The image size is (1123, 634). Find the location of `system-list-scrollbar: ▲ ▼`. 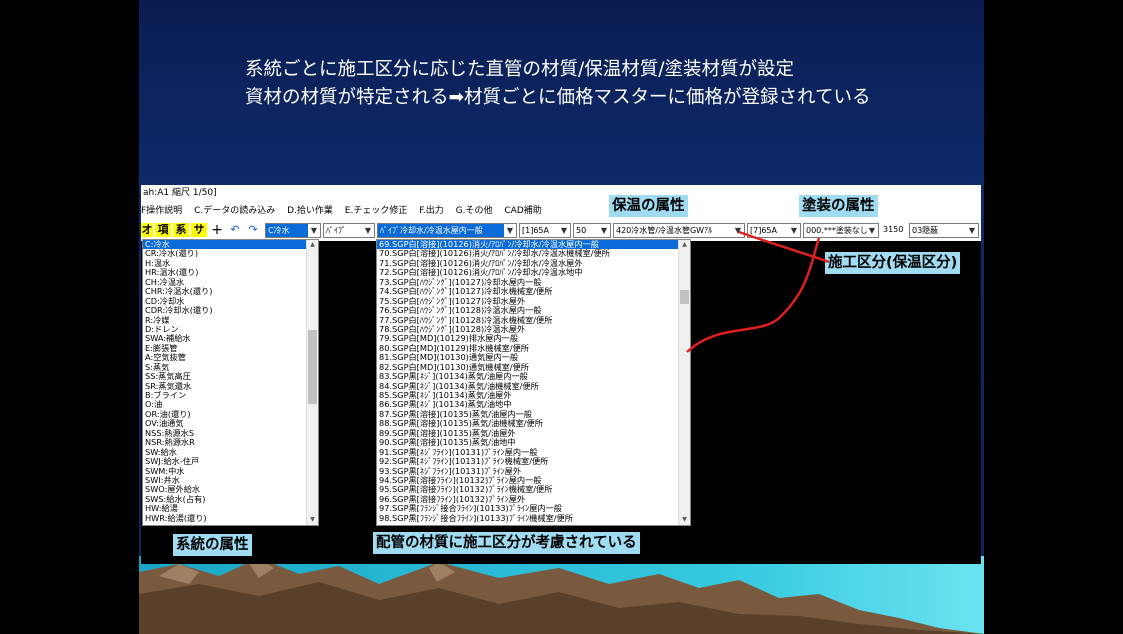

system-list-scrollbar: ▲ ▼ is located at coordinates (312, 382).